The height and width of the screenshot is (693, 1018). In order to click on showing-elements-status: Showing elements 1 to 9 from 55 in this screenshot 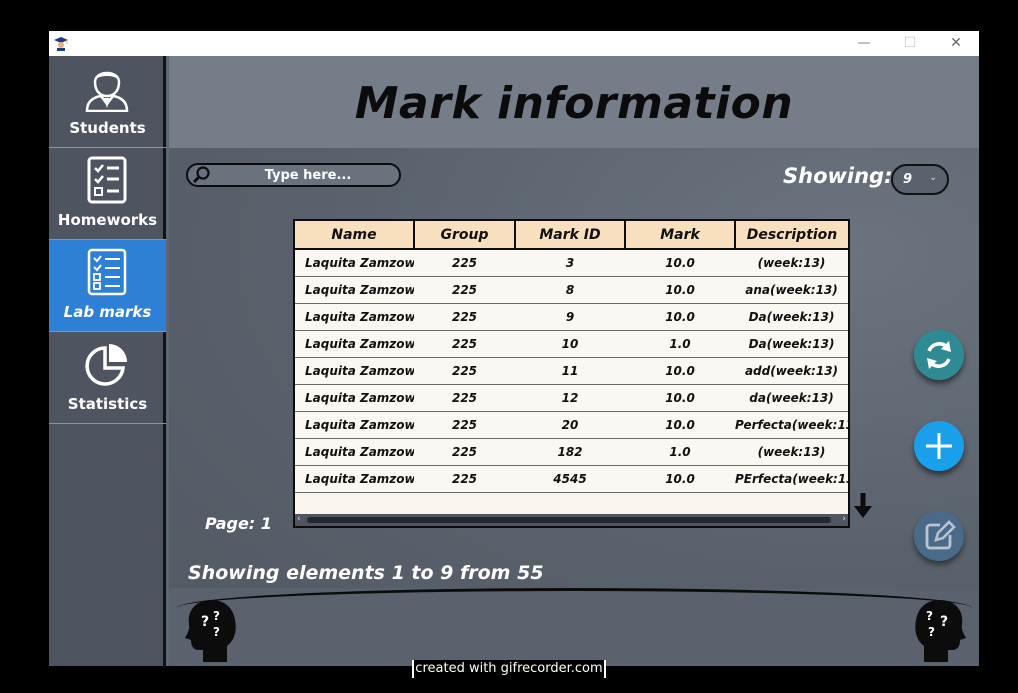, I will do `click(366, 573)`.